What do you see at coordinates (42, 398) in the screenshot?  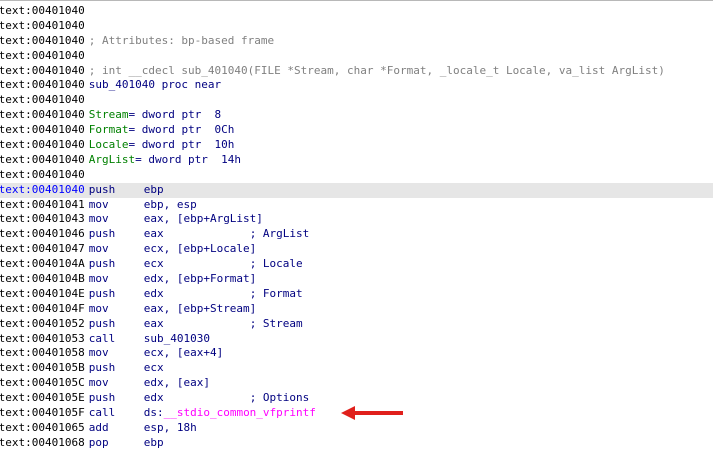 I see `line-address: .text:0040105E` at bounding box center [42, 398].